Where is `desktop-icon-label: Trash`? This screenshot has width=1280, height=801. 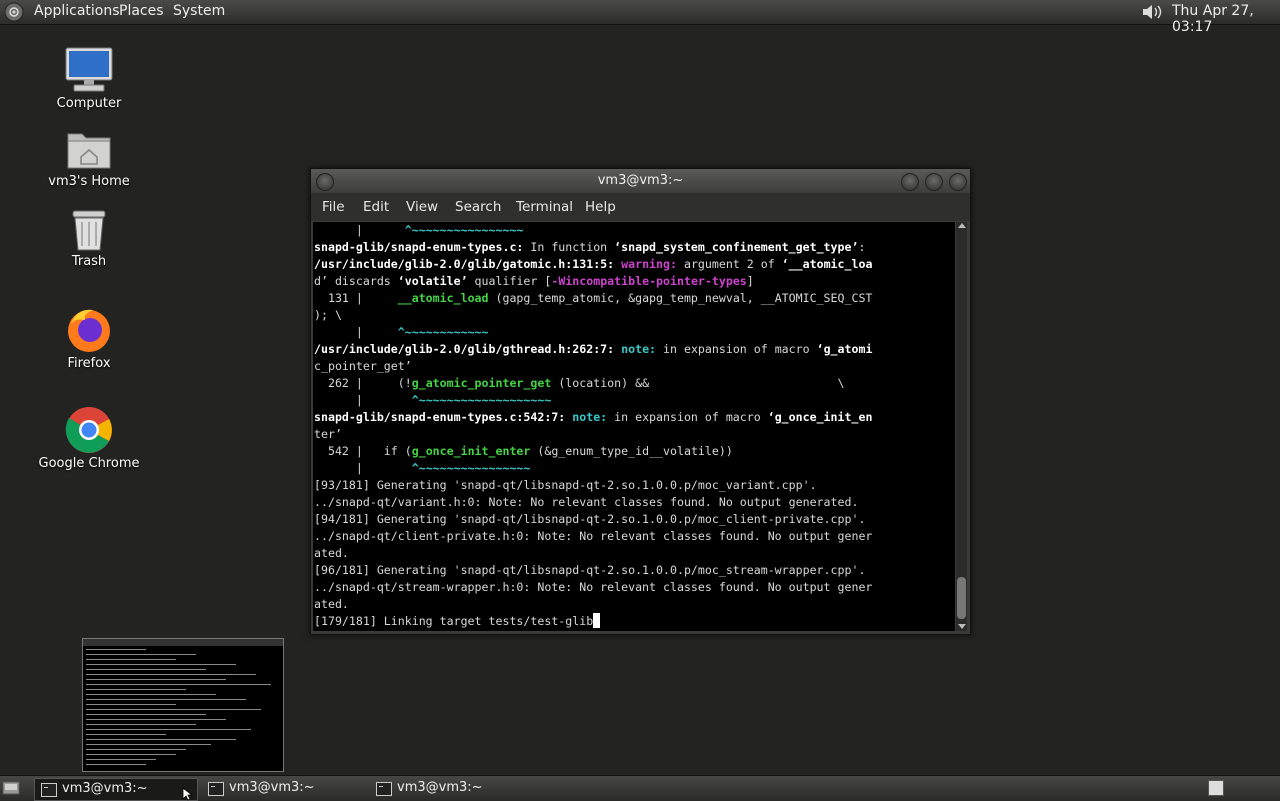
desktop-icon-label: Trash is located at coordinates (89, 261).